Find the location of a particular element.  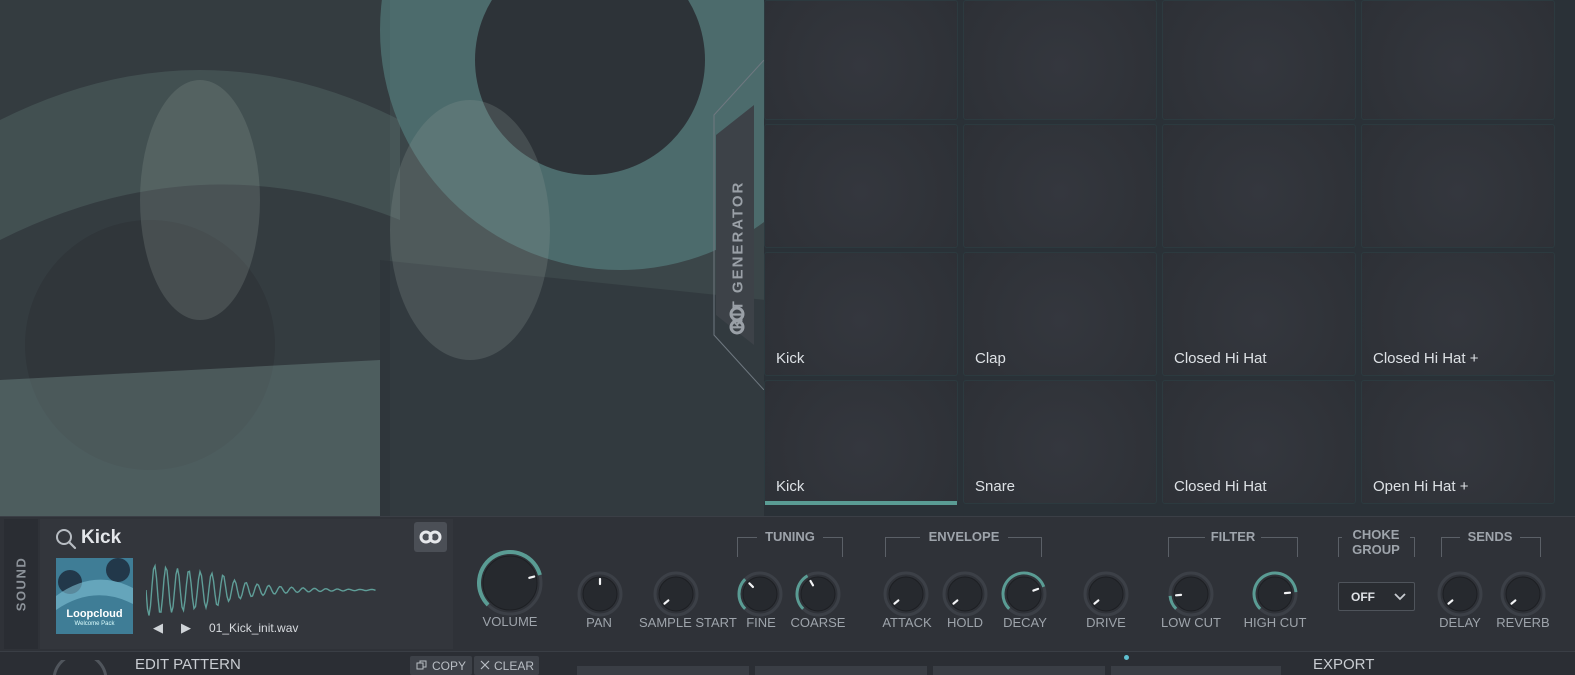

delay-knob is located at coordinates (1460, 594).